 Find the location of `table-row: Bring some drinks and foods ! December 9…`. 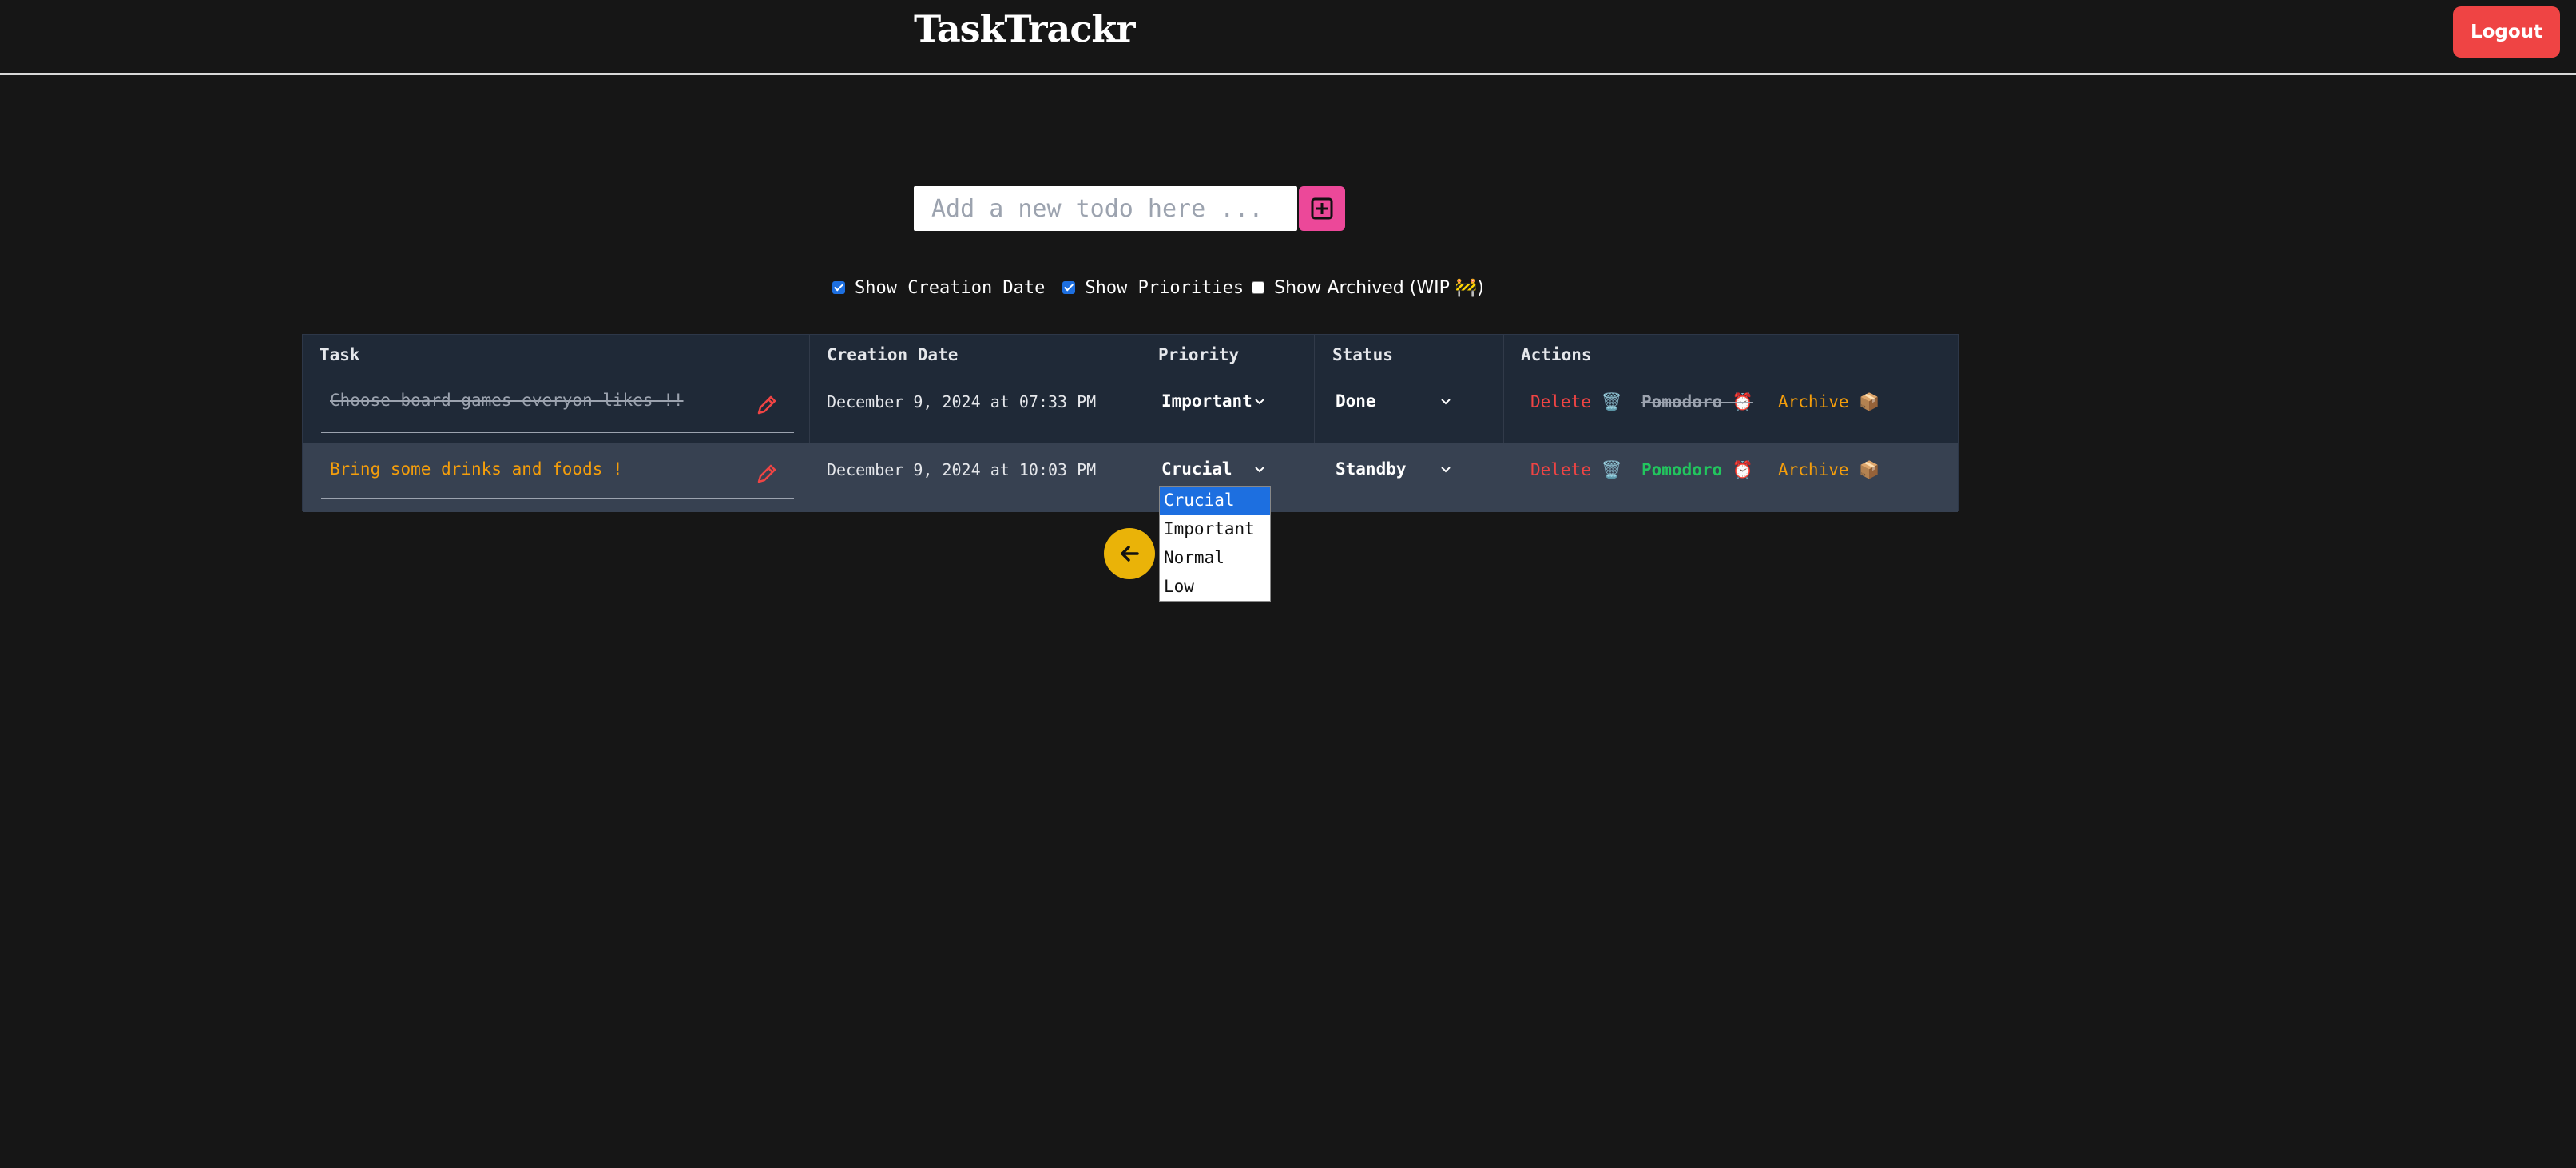

table-row: Bring some drinks and foods ! December 9… is located at coordinates (1130, 477).